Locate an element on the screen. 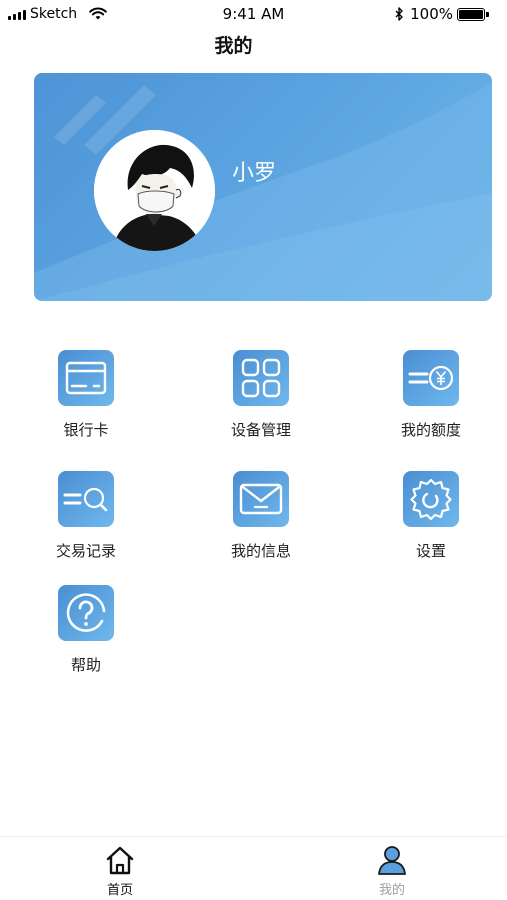 The height and width of the screenshot is (900, 507). tab-bar: 首页 我的 is located at coordinates (253, 868).